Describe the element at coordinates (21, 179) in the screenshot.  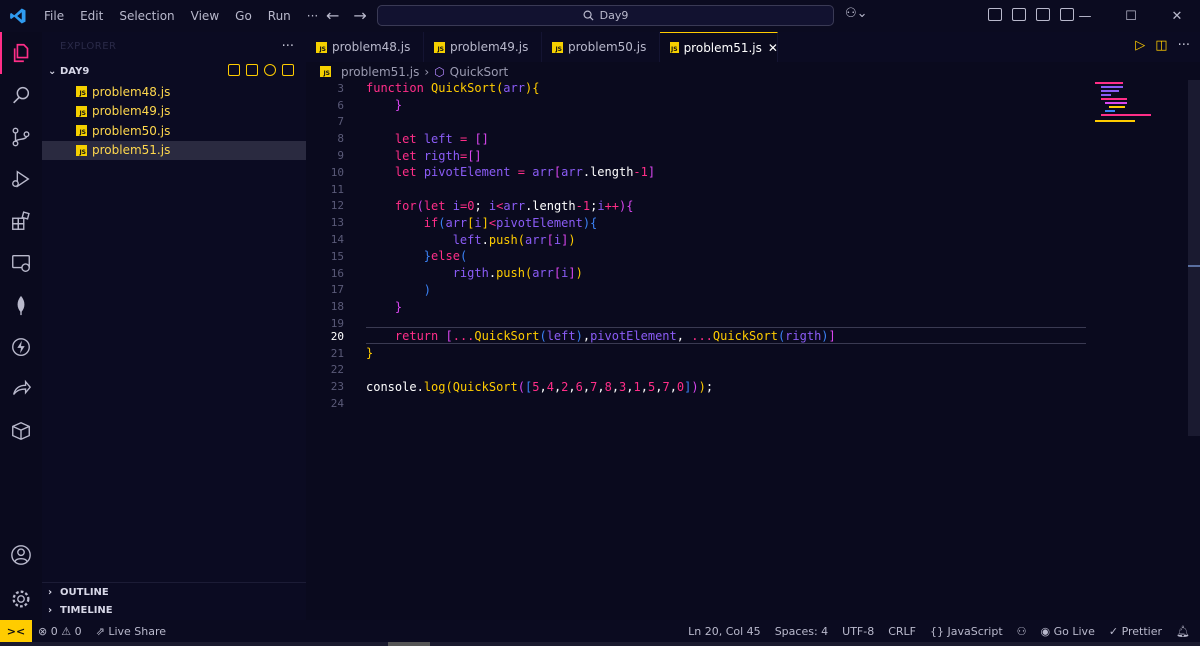
I see `run-debug-icon` at that location.